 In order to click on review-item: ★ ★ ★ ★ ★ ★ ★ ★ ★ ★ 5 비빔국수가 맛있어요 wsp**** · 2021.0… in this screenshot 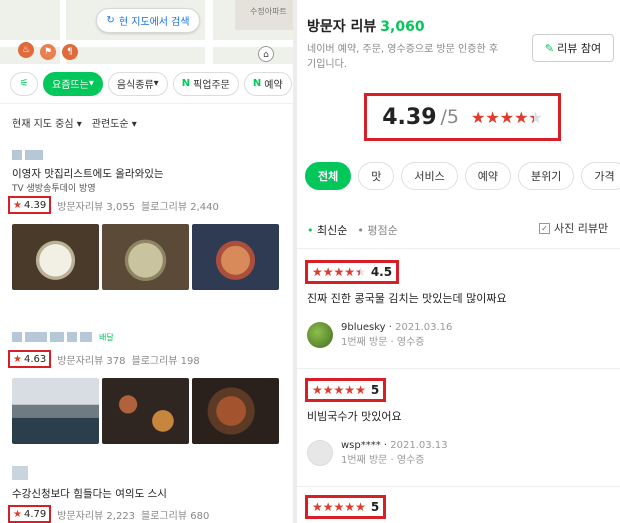, I will do `click(462, 423)`.